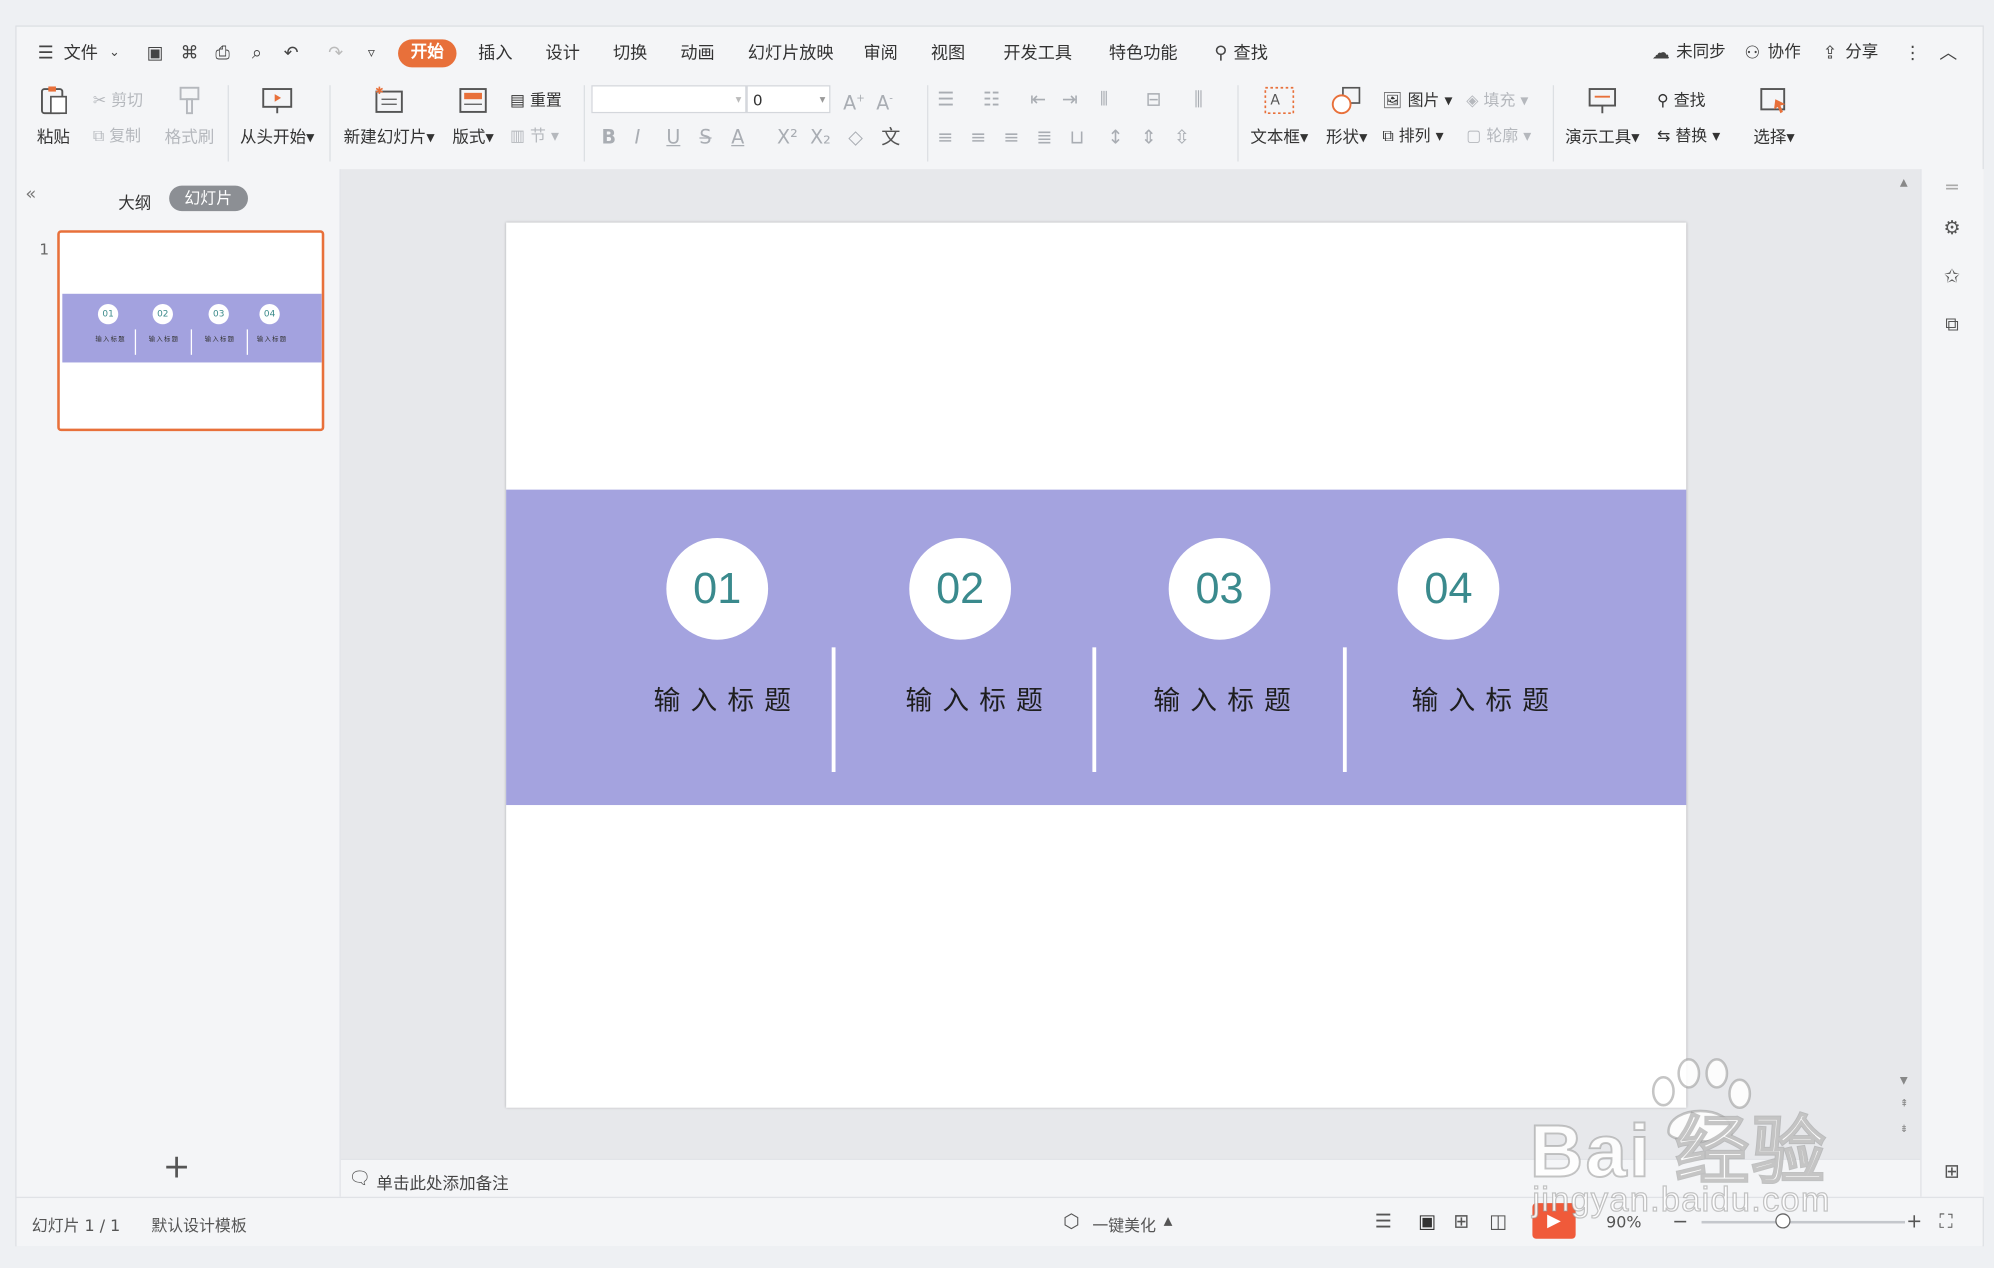  What do you see at coordinates (1861, 53) in the screenshot?
I see `share-button: 分享` at bounding box center [1861, 53].